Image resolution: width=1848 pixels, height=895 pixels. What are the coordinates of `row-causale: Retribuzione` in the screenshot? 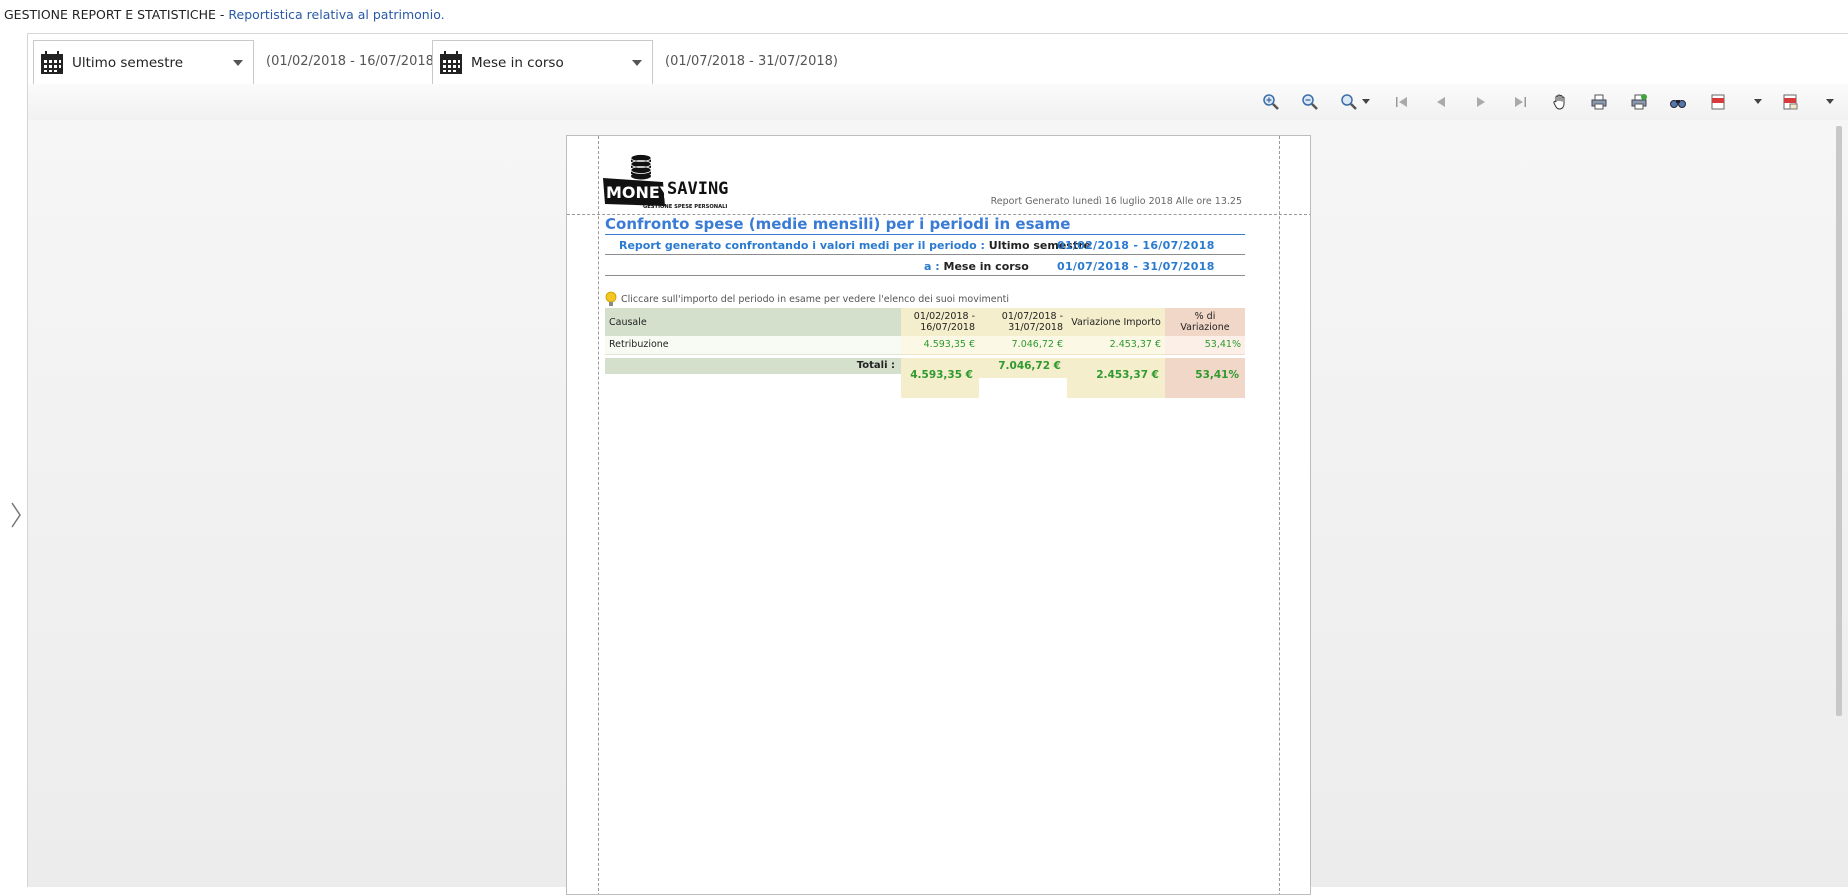 It's located at (753, 345).